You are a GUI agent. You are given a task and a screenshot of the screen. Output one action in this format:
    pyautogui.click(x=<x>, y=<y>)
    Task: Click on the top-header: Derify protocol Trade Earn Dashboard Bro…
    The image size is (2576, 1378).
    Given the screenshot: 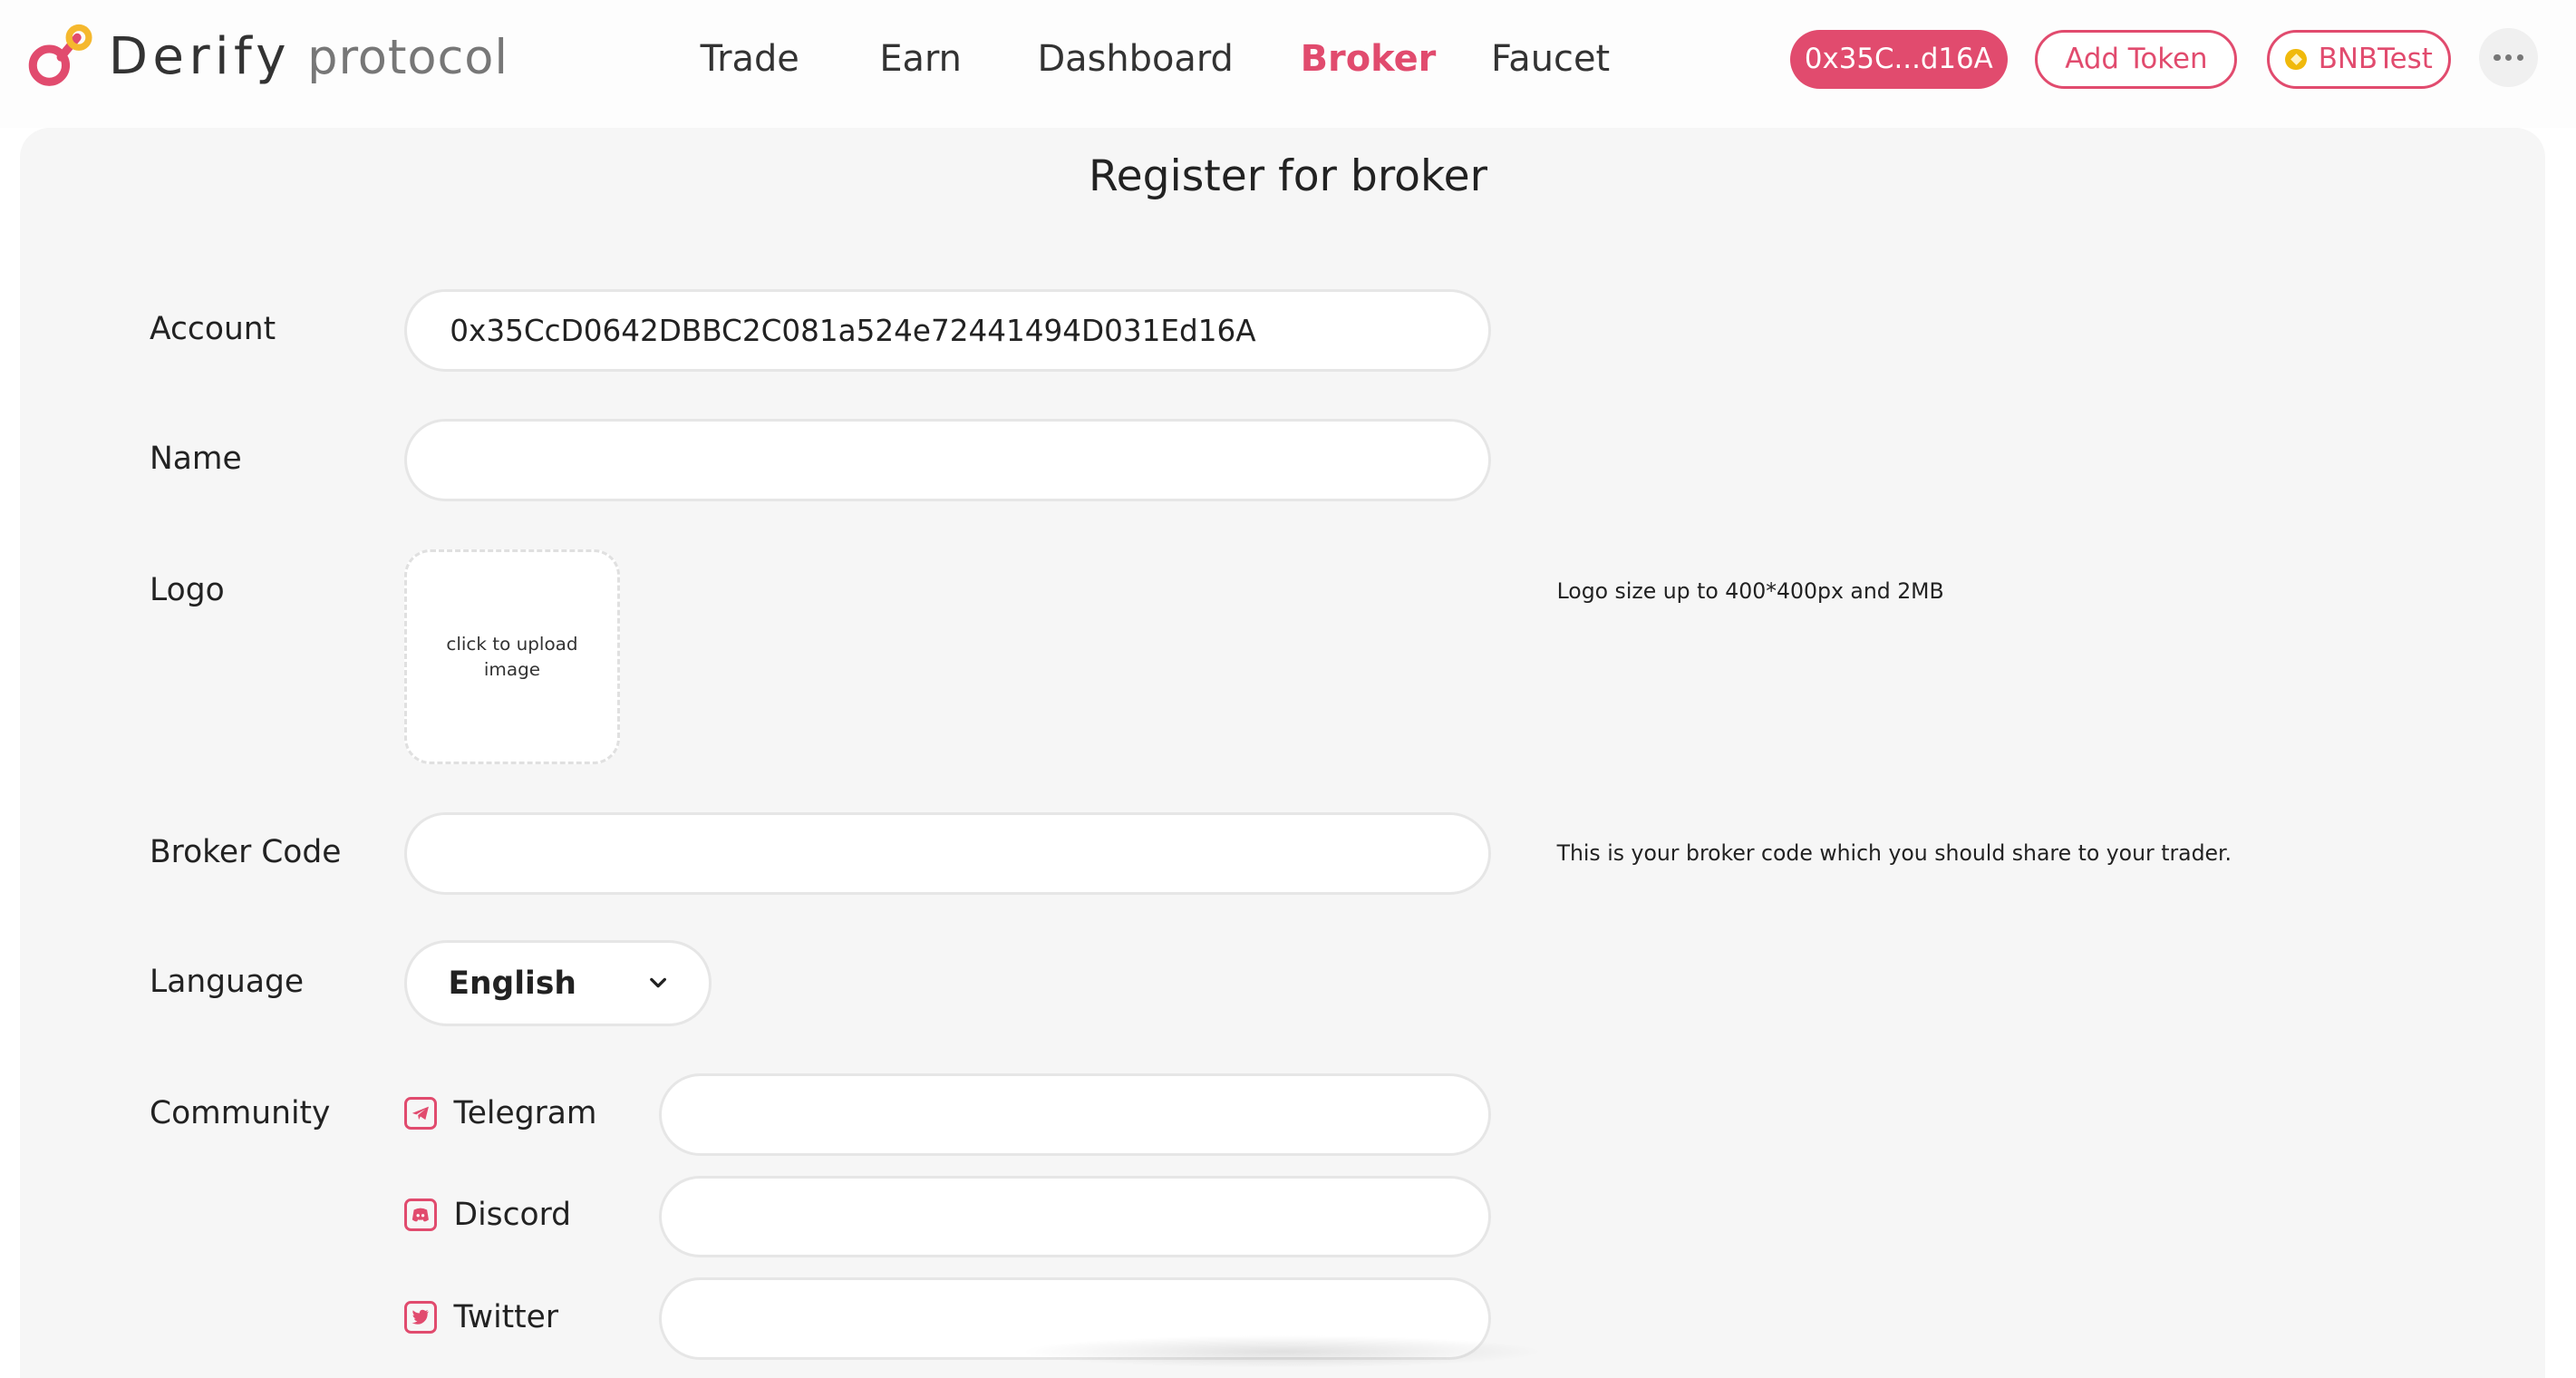 What is the action you would take?
    pyautogui.click(x=1288, y=64)
    